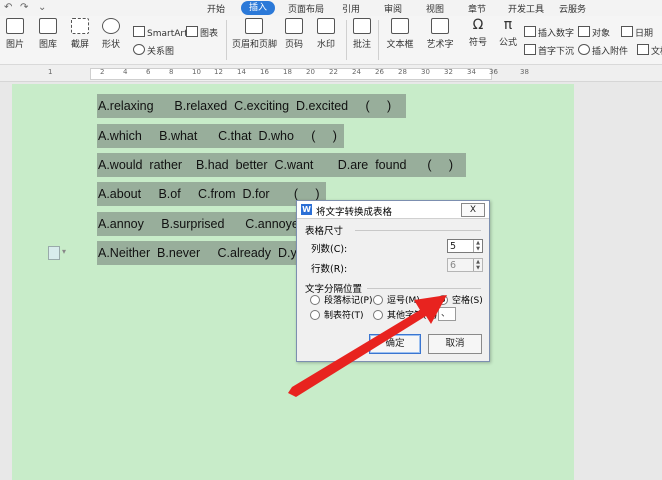 The width and height of the screenshot is (662, 480). What do you see at coordinates (331, 8) in the screenshot?
I see `menu-bar: ↶ ↷ ⌄ 开始 插入 页面布局 引用 审阅 视图 章节 开发工具 云服务` at bounding box center [331, 8].